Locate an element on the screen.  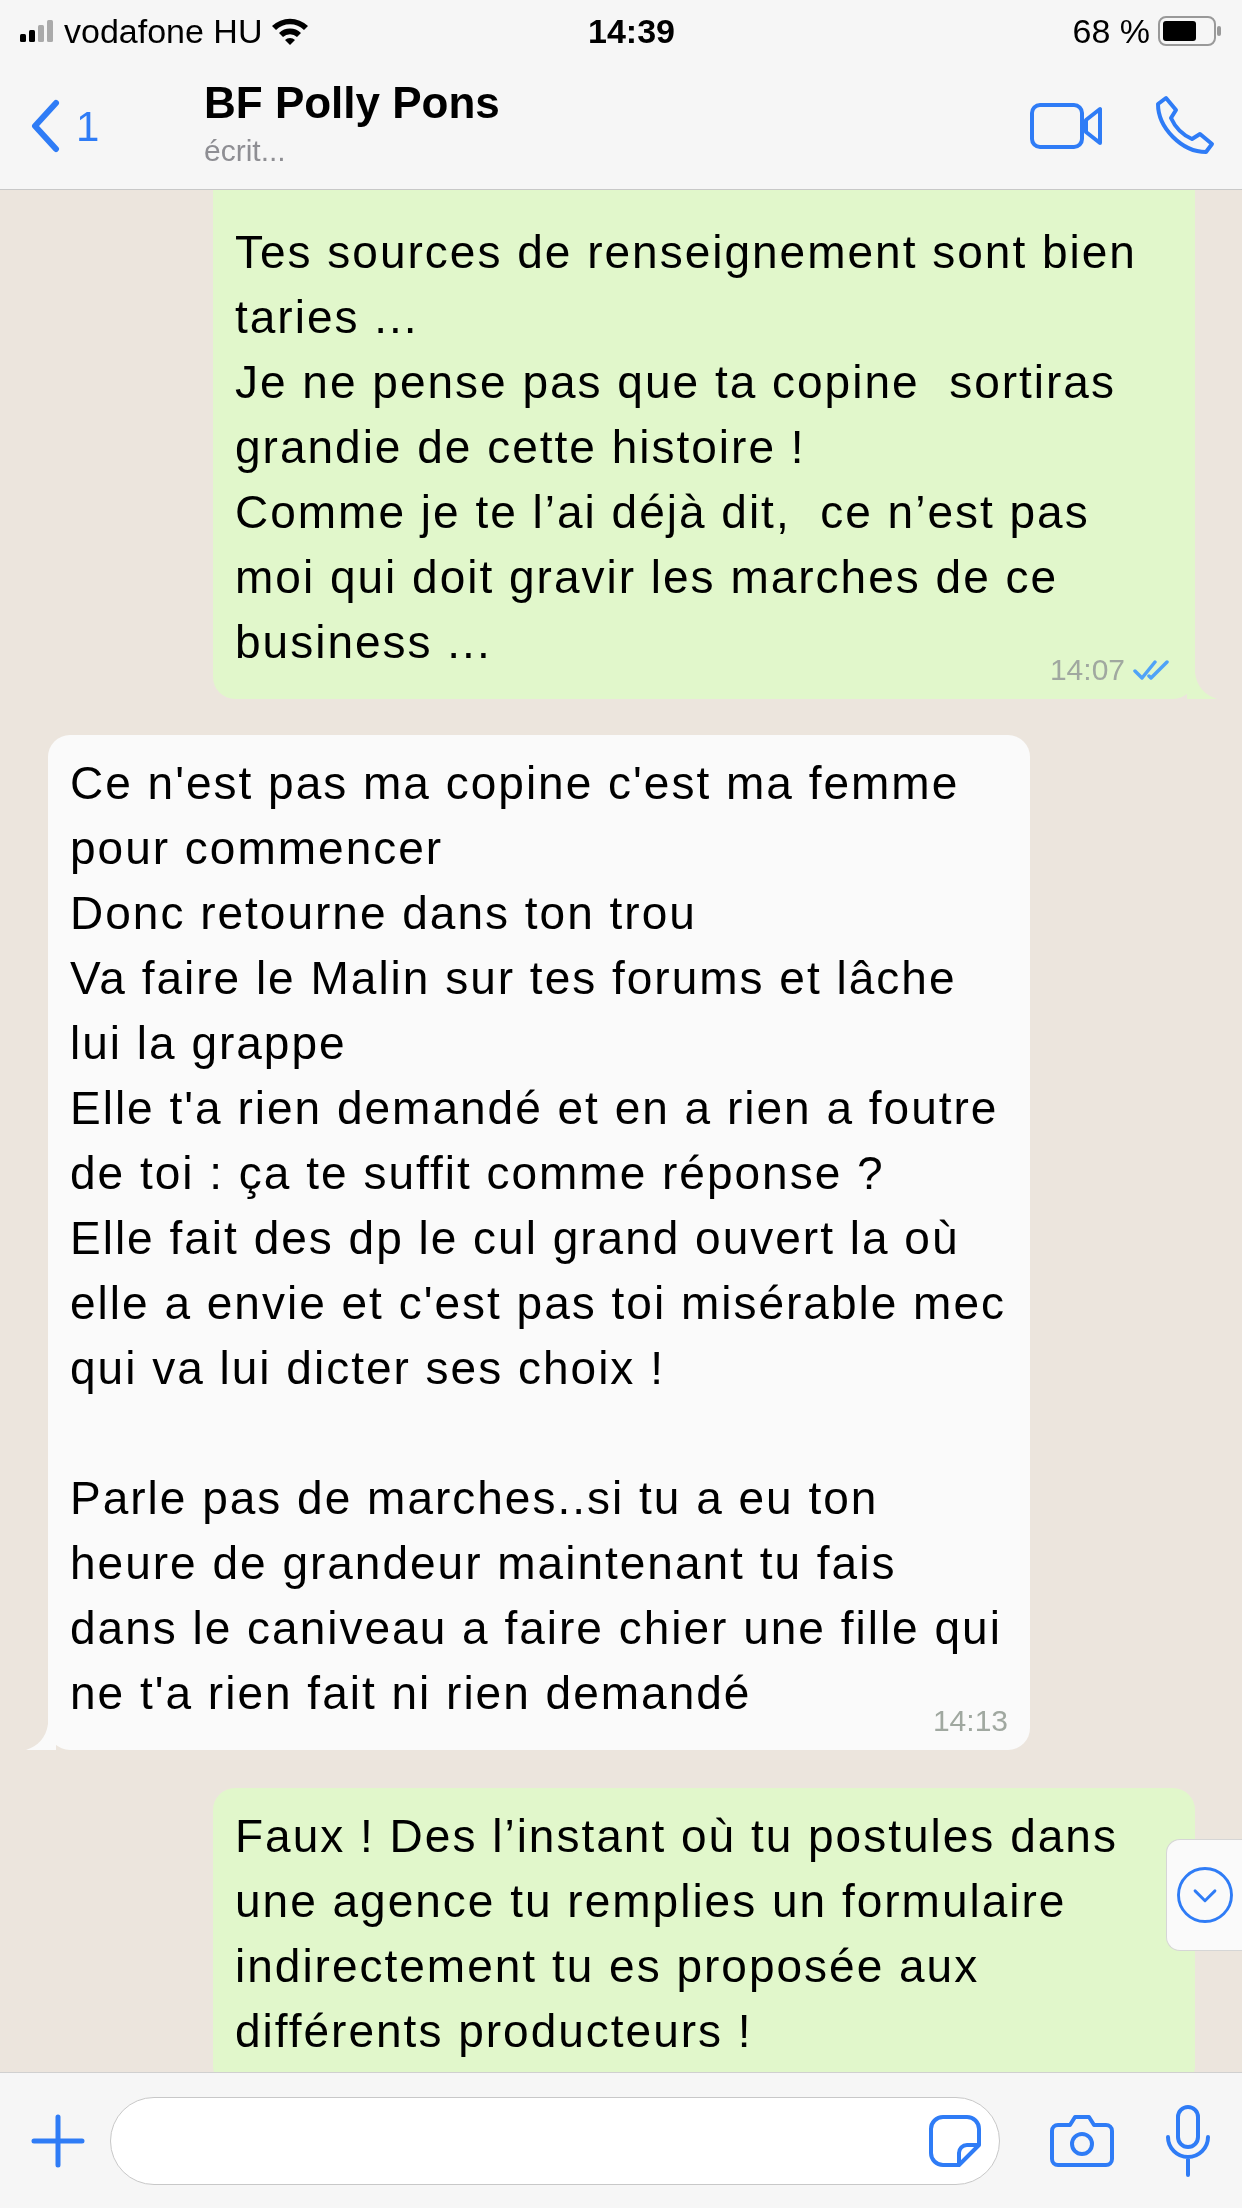
battery-icon is located at coordinates (1190, 31).